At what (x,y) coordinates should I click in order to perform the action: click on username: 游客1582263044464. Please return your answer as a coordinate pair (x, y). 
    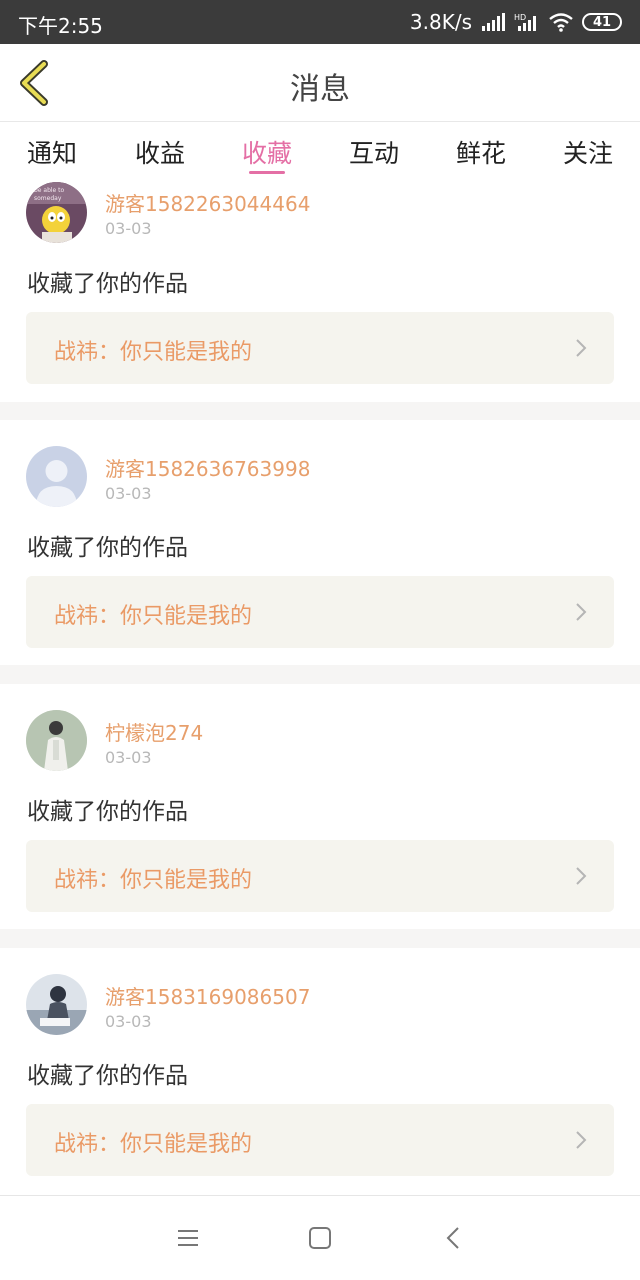
    Looking at the image, I should click on (207, 202).